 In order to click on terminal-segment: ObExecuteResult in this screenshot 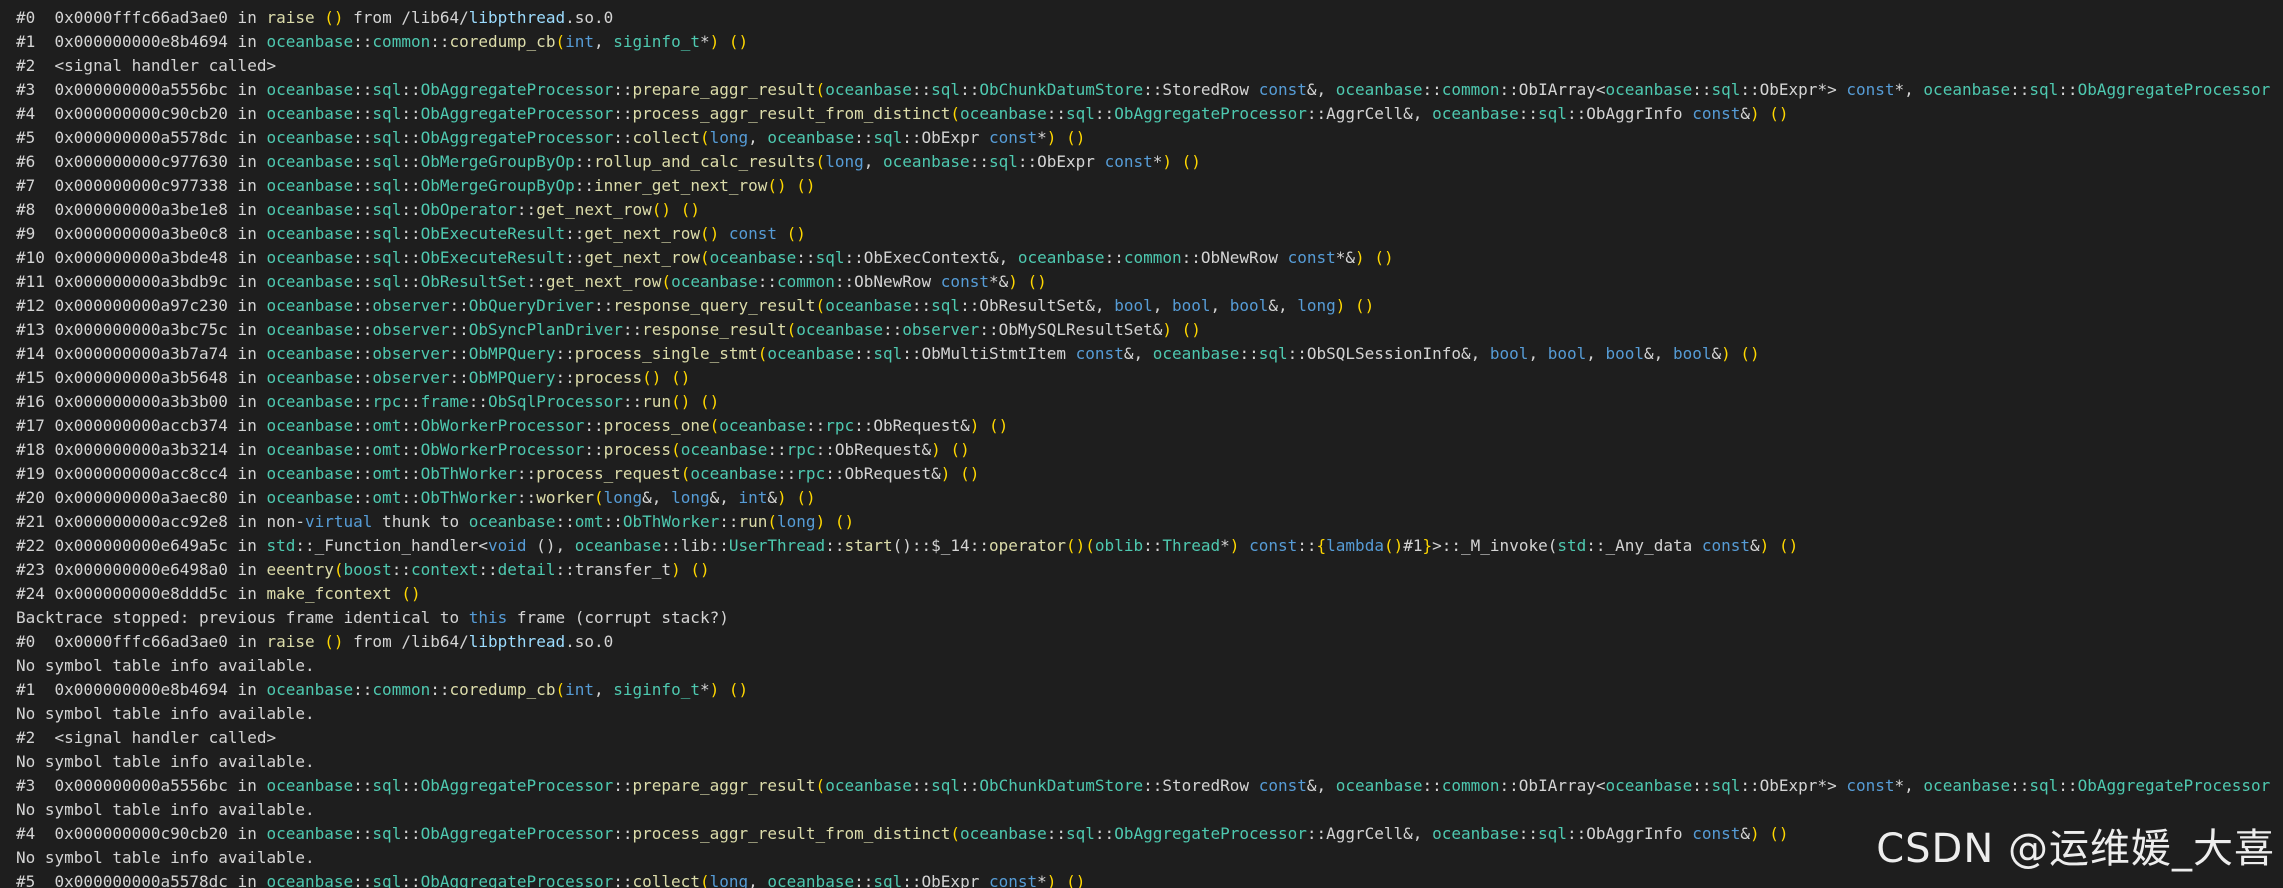, I will do `click(493, 233)`.